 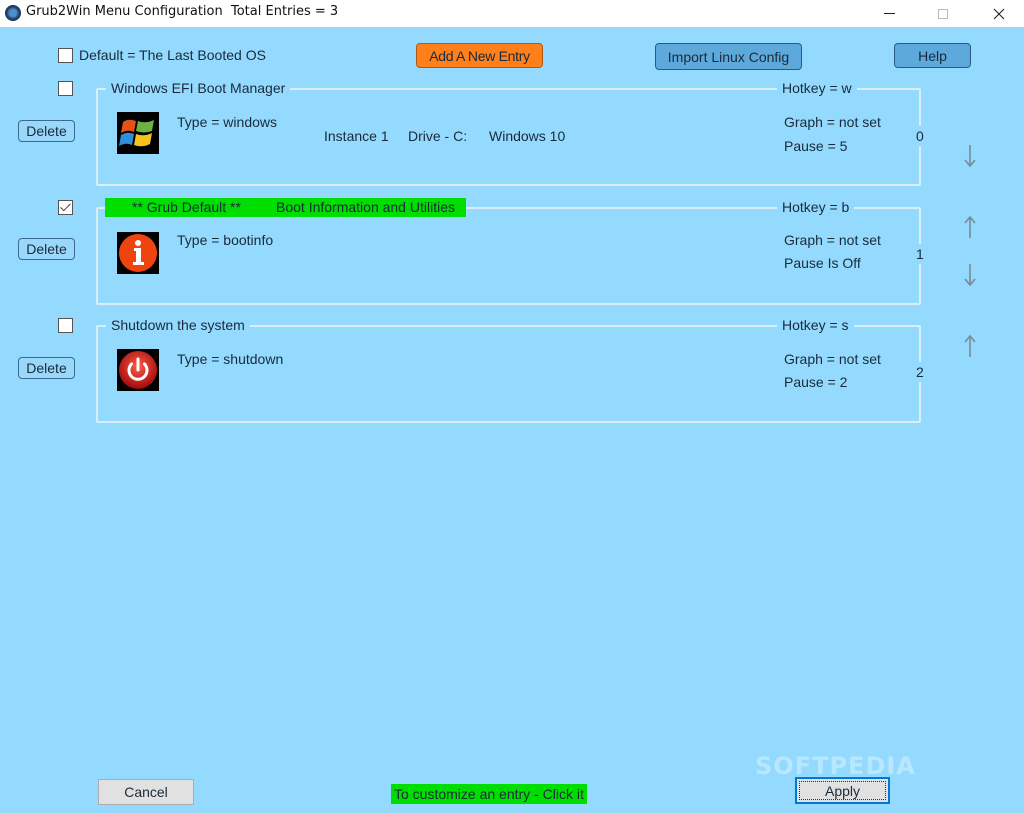 I want to click on entry-1-move-down-icon, so click(x=970, y=275).